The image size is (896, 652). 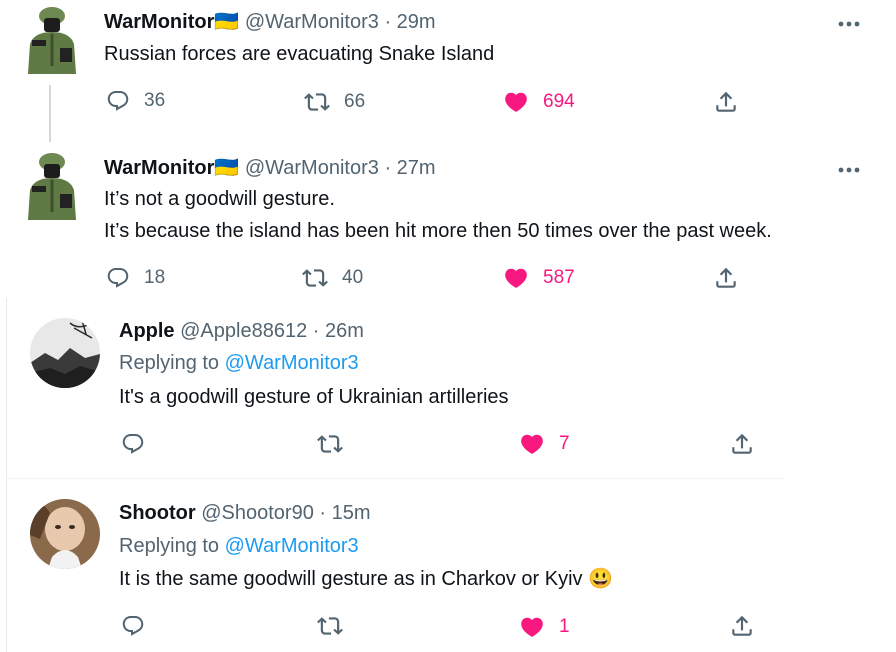 I want to click on display-name: Apple, so click(x=147, y=331).